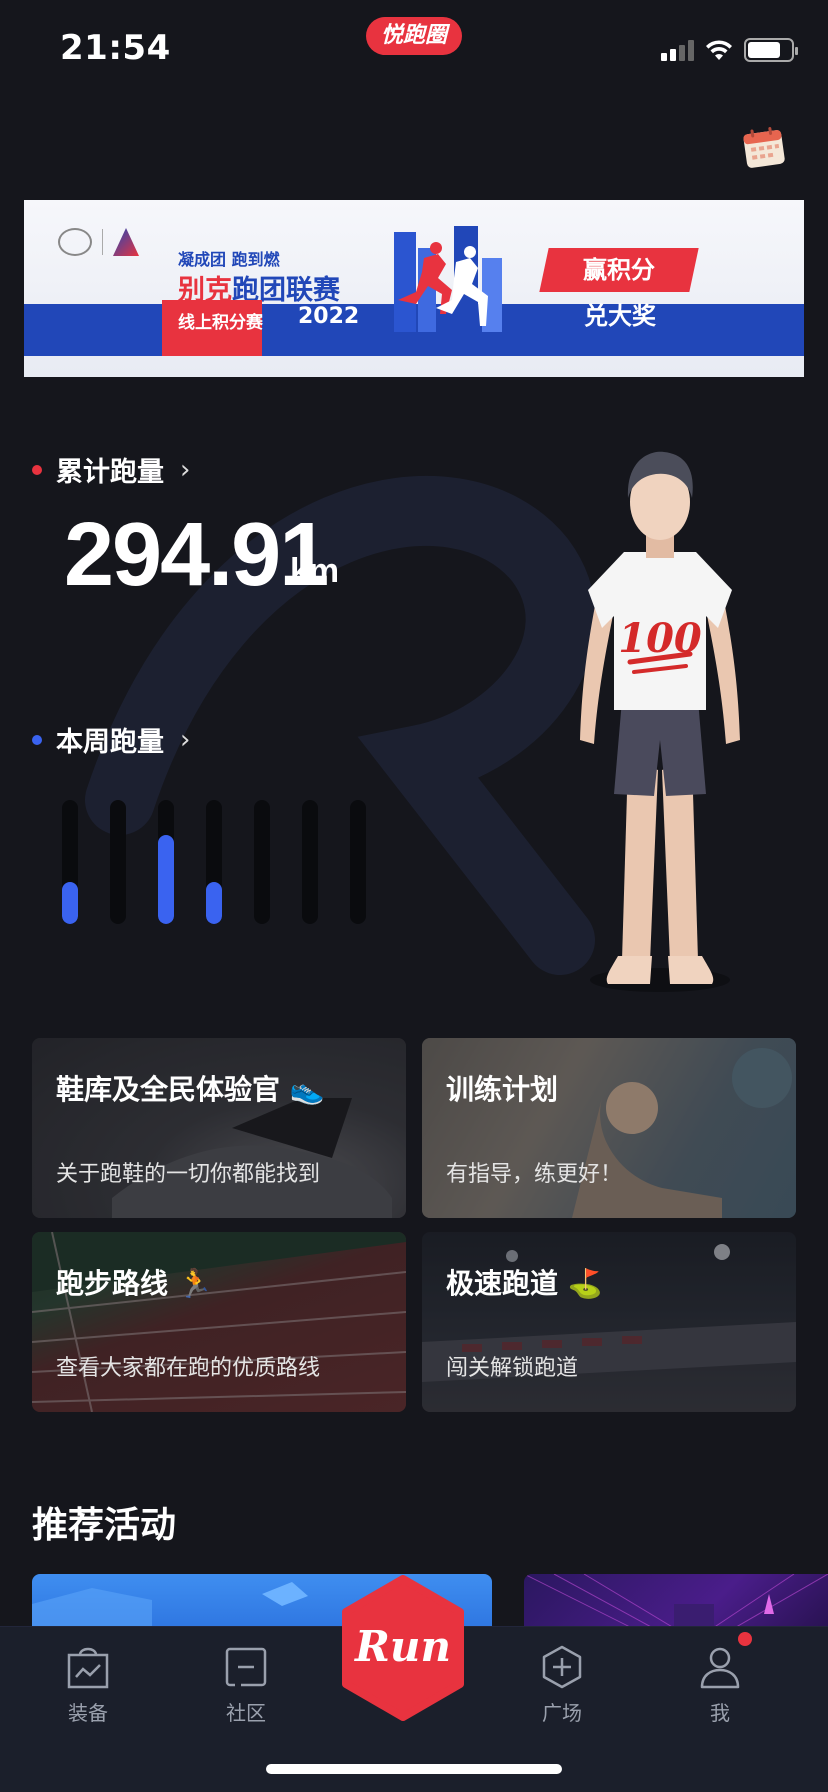 Image resolution: width=828 pixels, height=1792 pixels. I want to click on banner-cta-top-text: 赢积分, so click(619, 270).